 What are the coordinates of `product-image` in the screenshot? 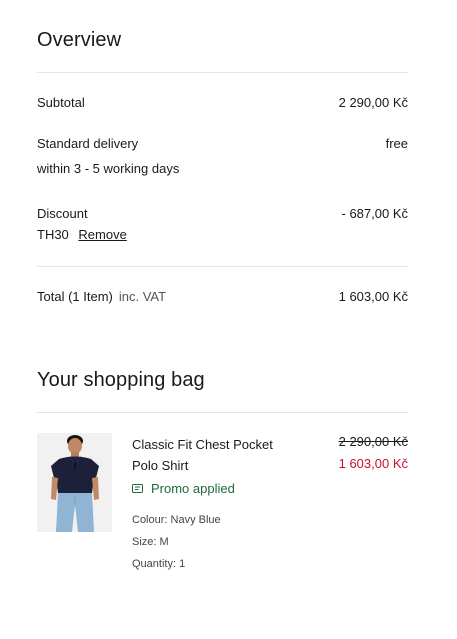 It's located at (74, 482).